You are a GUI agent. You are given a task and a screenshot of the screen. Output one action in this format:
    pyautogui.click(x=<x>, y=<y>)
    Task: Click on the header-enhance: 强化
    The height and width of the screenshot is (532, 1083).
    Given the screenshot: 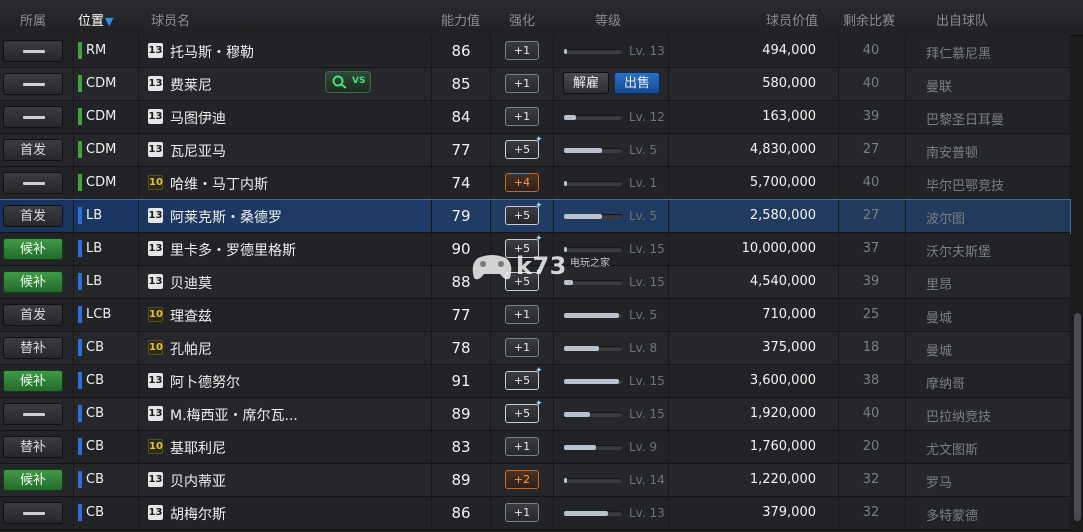 What is the action you would take?
    pyautogui.click(x=522, y=19)
    